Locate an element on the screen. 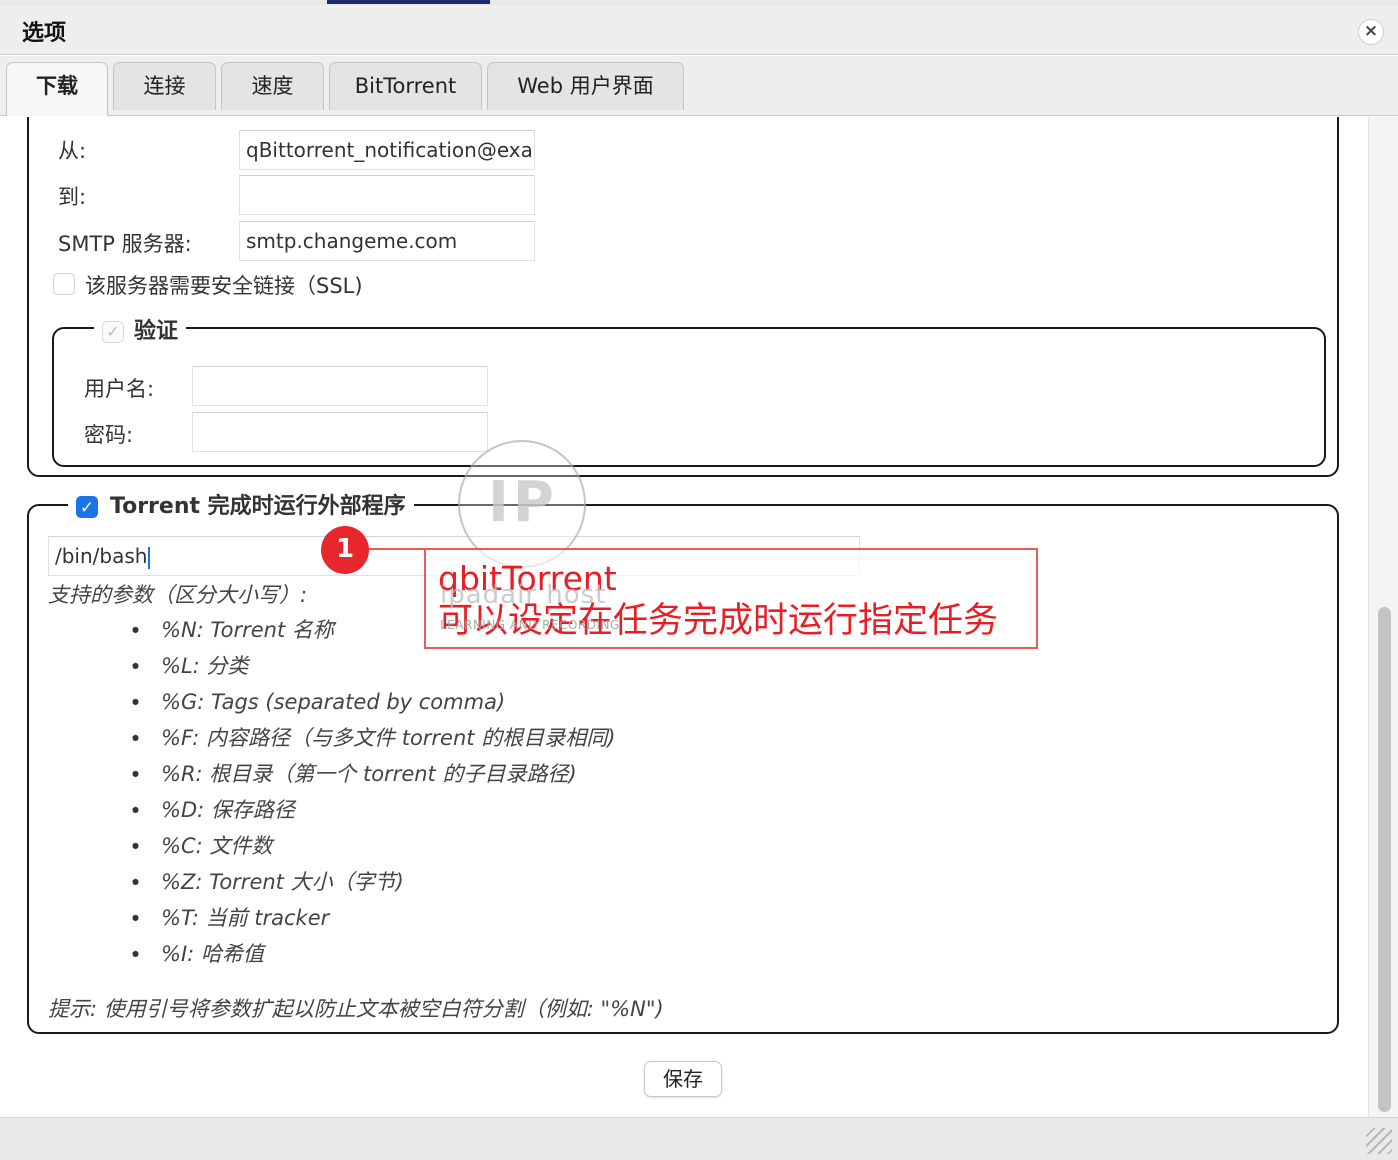 The image size is (1398, 1160). smtp-input: smtp.changeme.com is located at coordinates (387, 241).